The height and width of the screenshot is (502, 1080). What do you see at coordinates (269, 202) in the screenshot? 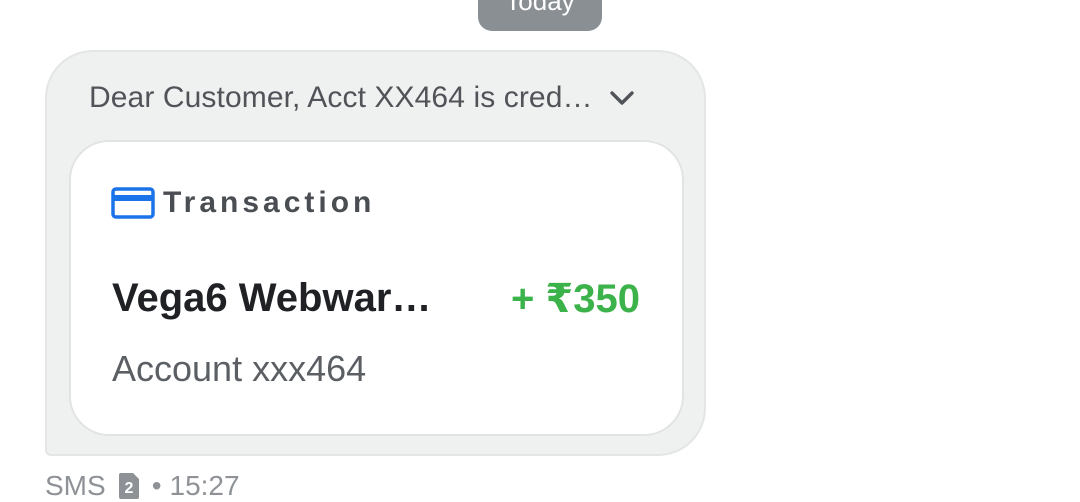
I see `transaction-label: Transaction` at bounding box center [269, 202].